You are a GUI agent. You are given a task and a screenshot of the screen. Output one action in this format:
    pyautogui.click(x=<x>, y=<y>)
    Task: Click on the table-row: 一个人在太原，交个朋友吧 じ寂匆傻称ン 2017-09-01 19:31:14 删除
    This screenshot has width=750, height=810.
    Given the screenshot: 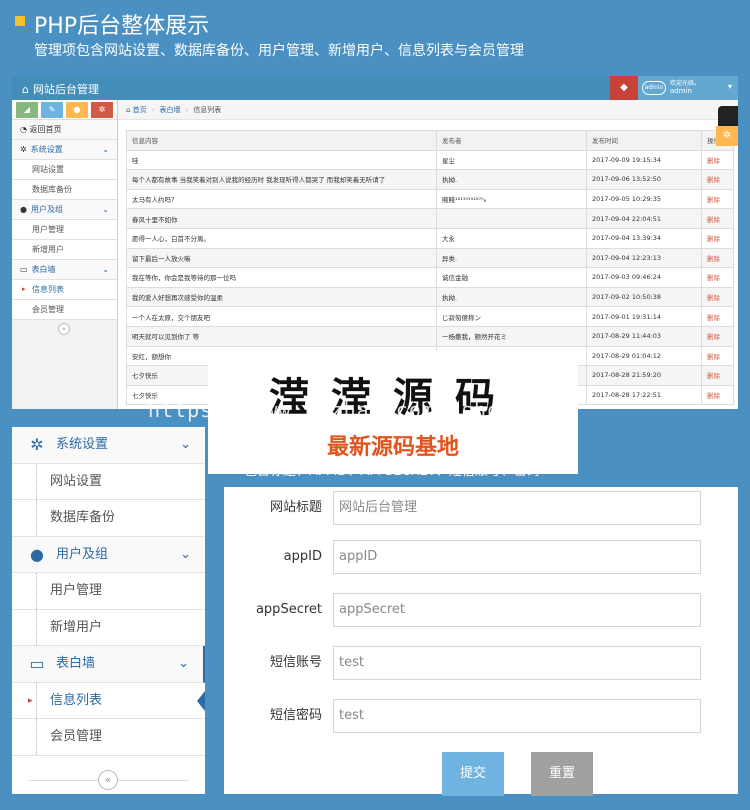 What is the action you would take?
    pyautogui.click(x=430, y=316)
    